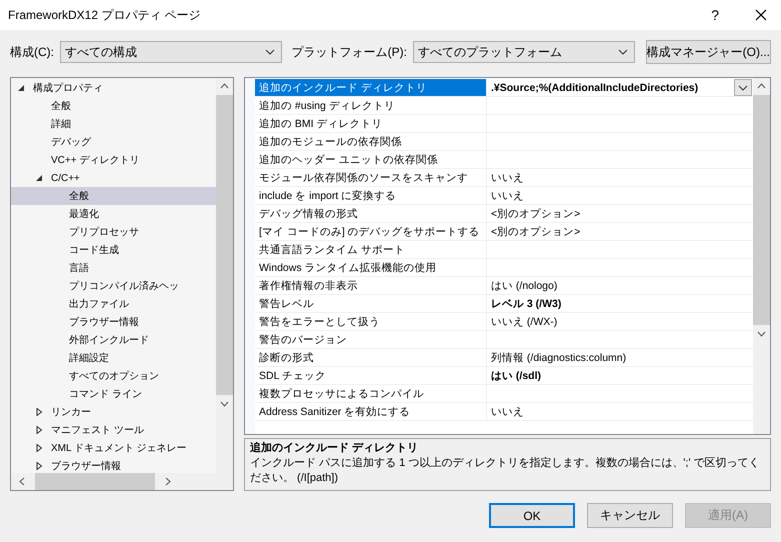  What do you see at coordinates (371, 87) in the screenshot?
I see `property-name: 追加のインクルード ディレクトリ` at bounding box center [371, 87].